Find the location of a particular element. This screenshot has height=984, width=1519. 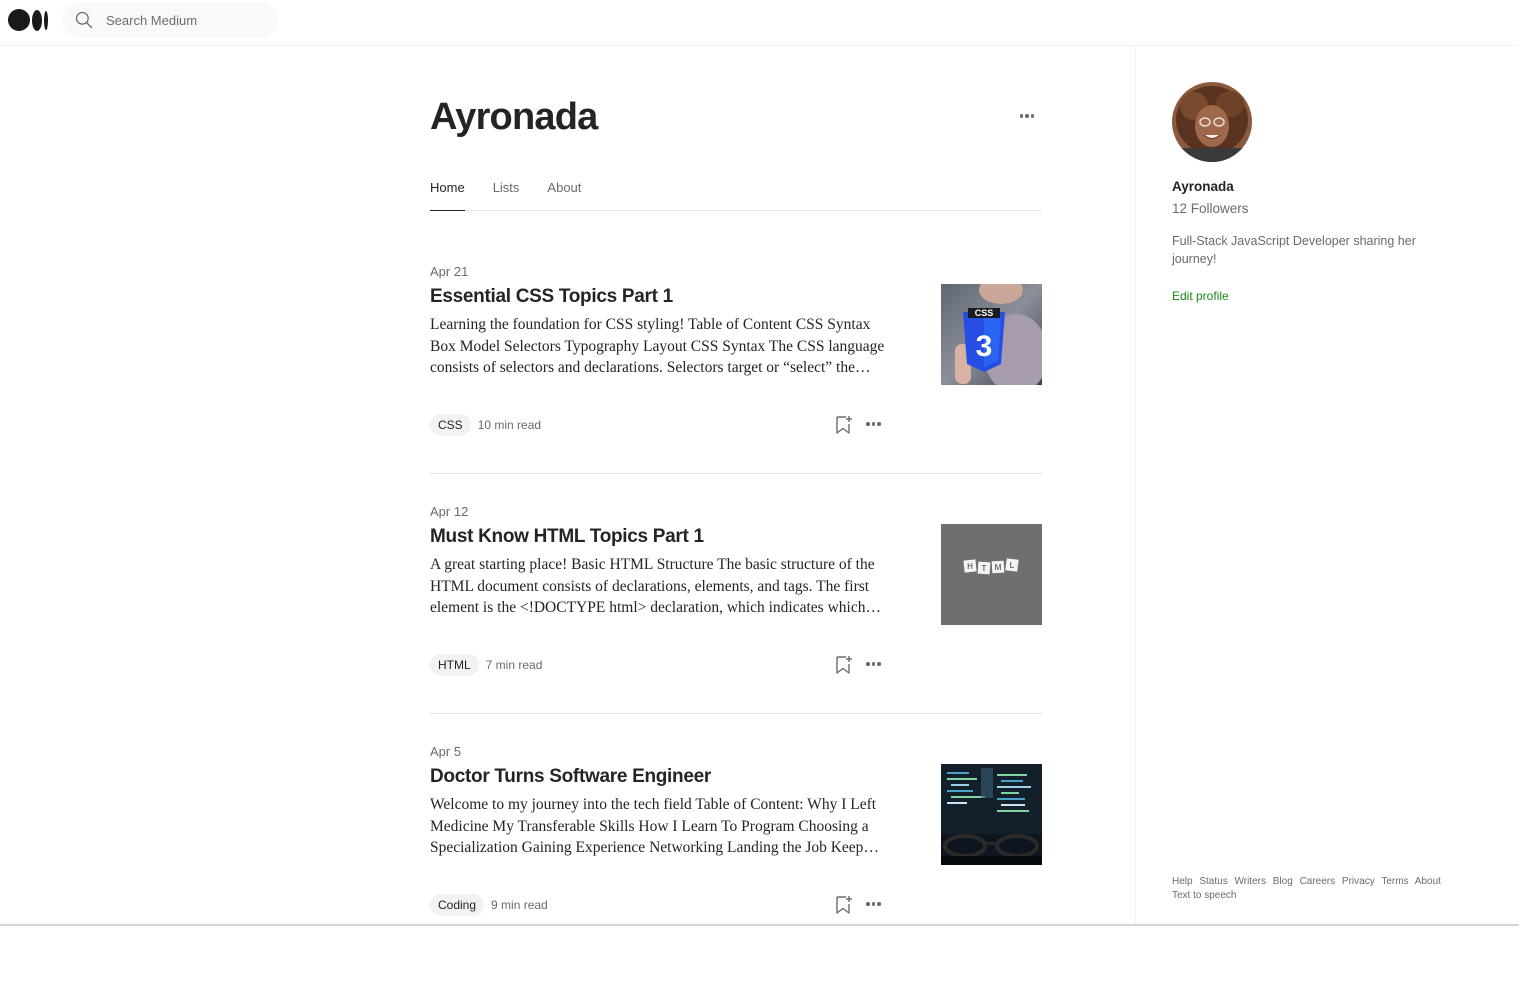

avatar-image is located at coordinates (1212, 122).